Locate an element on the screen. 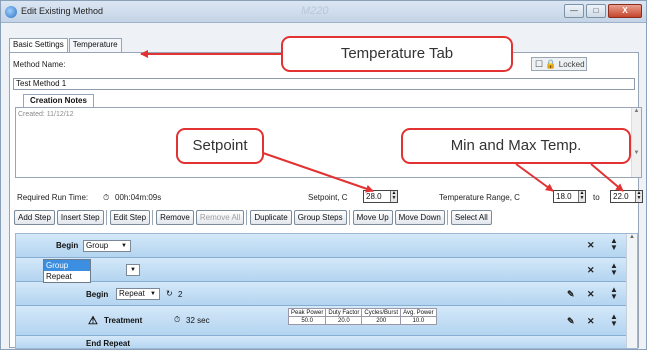 The image size is (647, 350). repeat-select: Repeat ▼ is located at coordinates (138, 294).